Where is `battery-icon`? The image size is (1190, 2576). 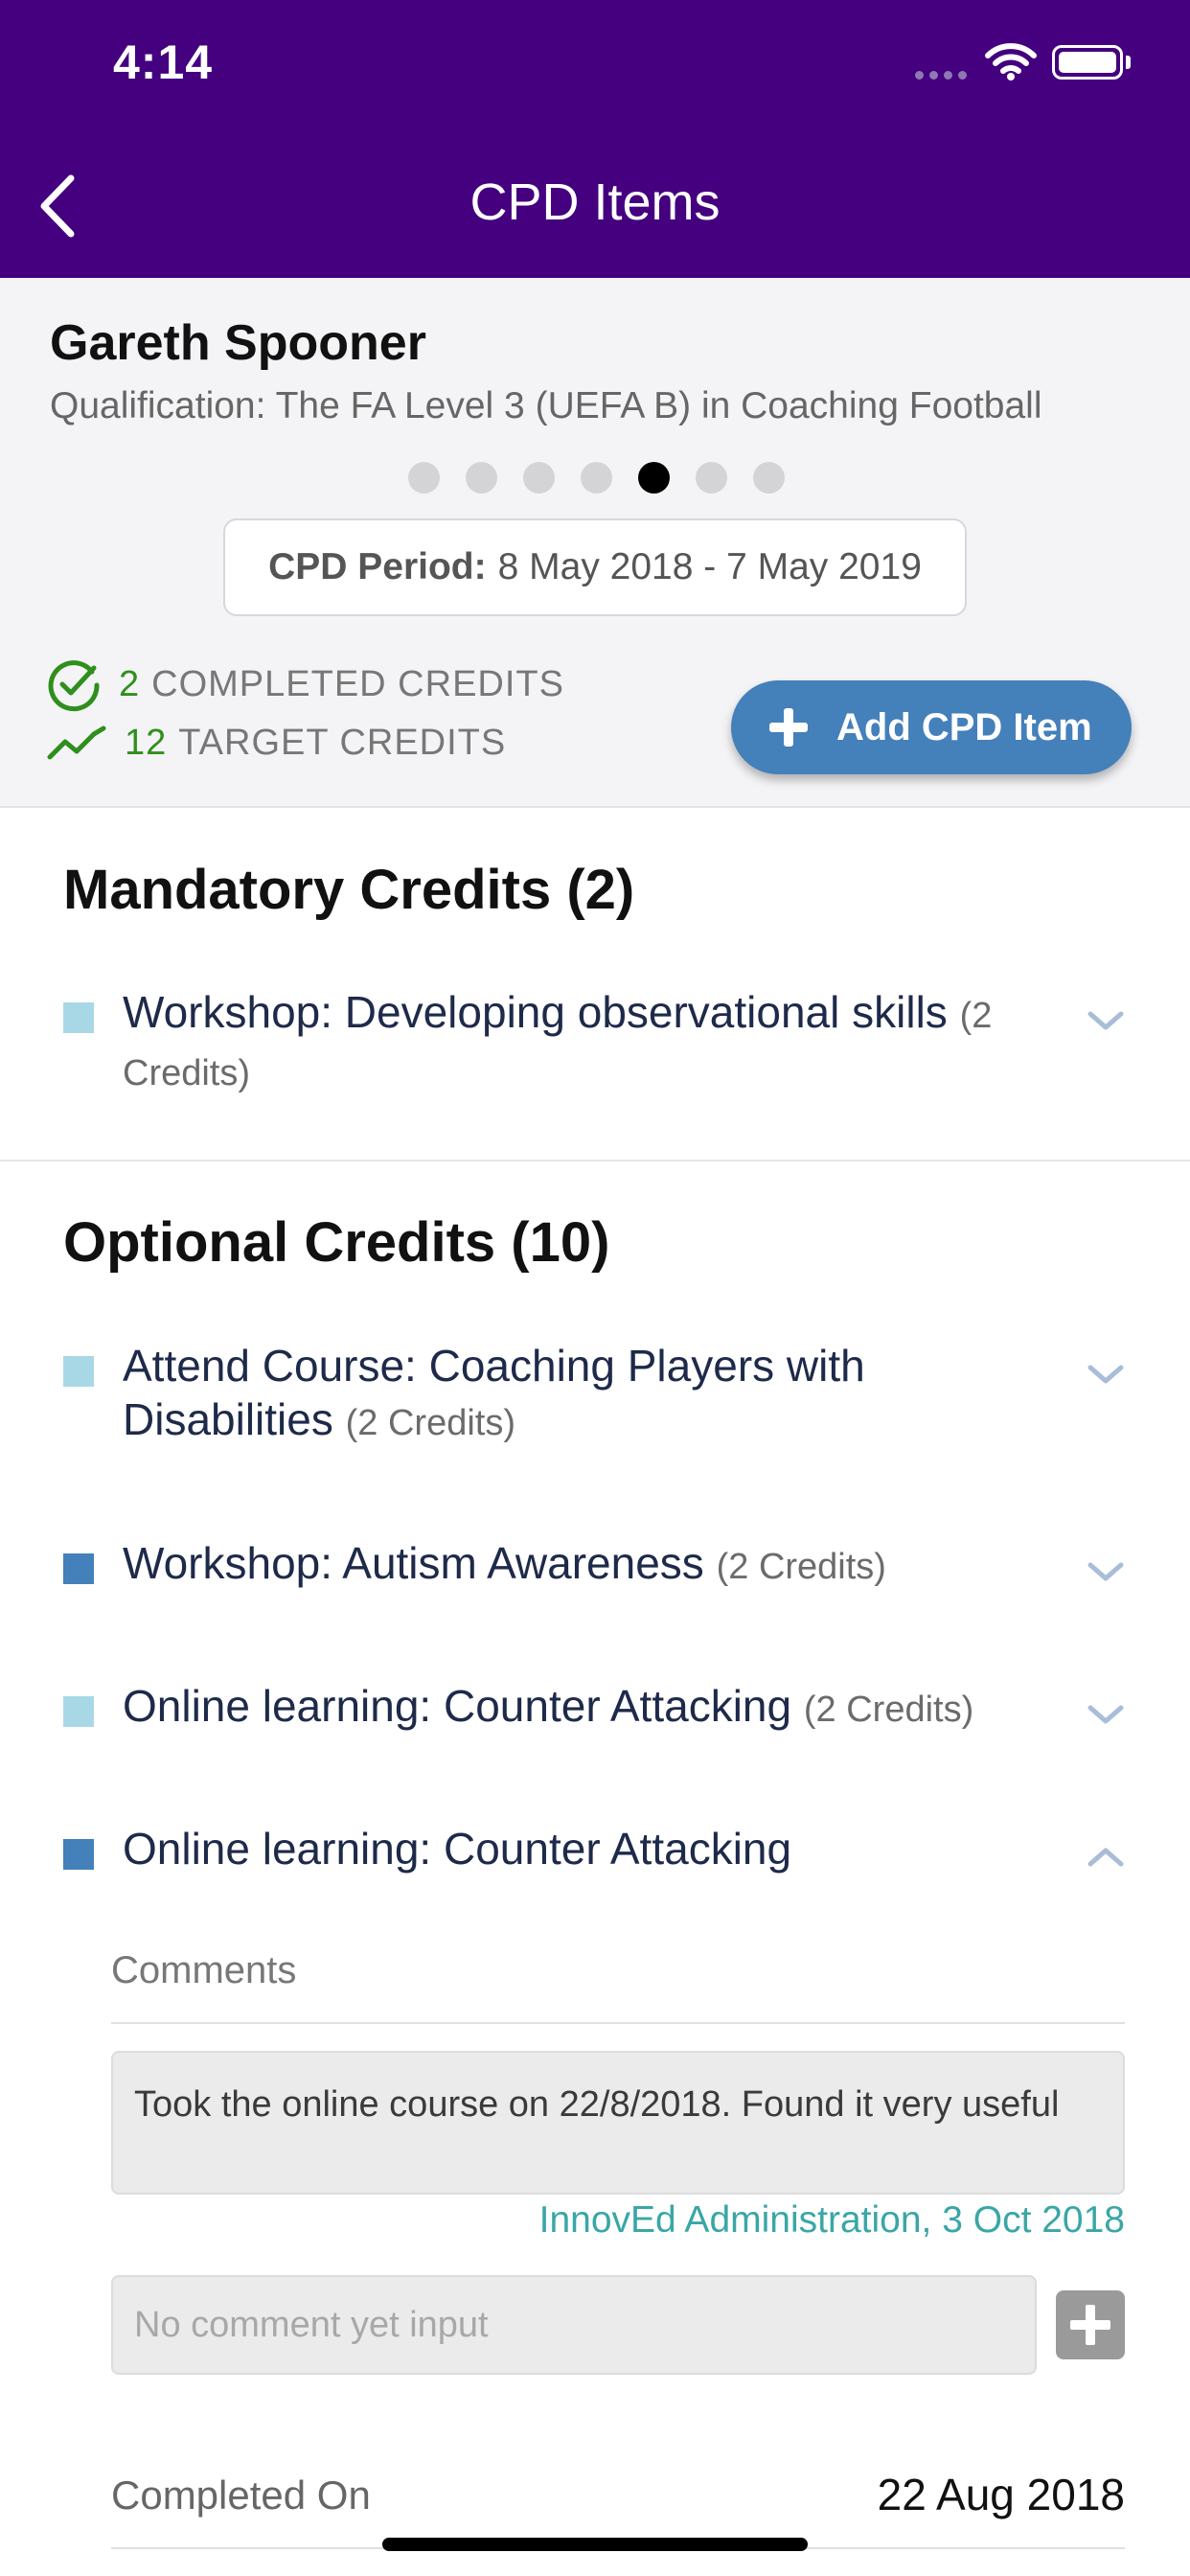
battery-icon is located at coordinates (1088, 63).